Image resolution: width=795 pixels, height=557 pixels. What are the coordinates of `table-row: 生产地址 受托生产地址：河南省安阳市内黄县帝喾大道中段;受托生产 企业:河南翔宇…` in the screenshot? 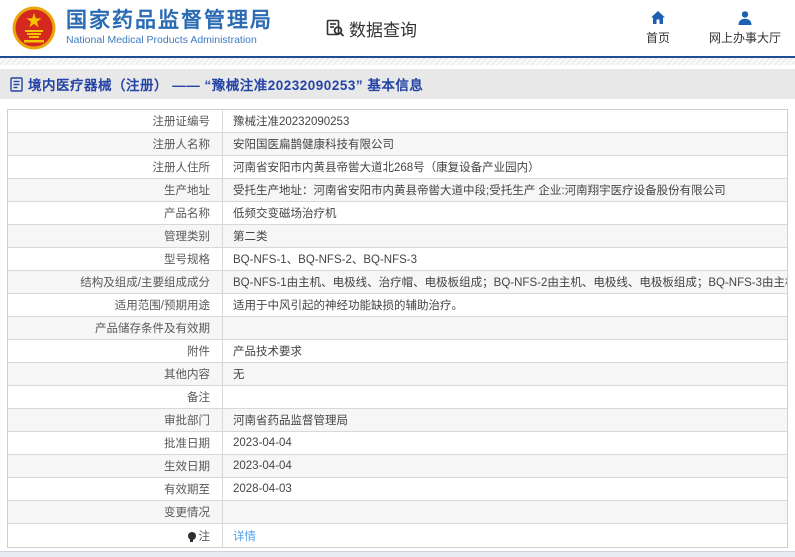 It's located at (397, 190).